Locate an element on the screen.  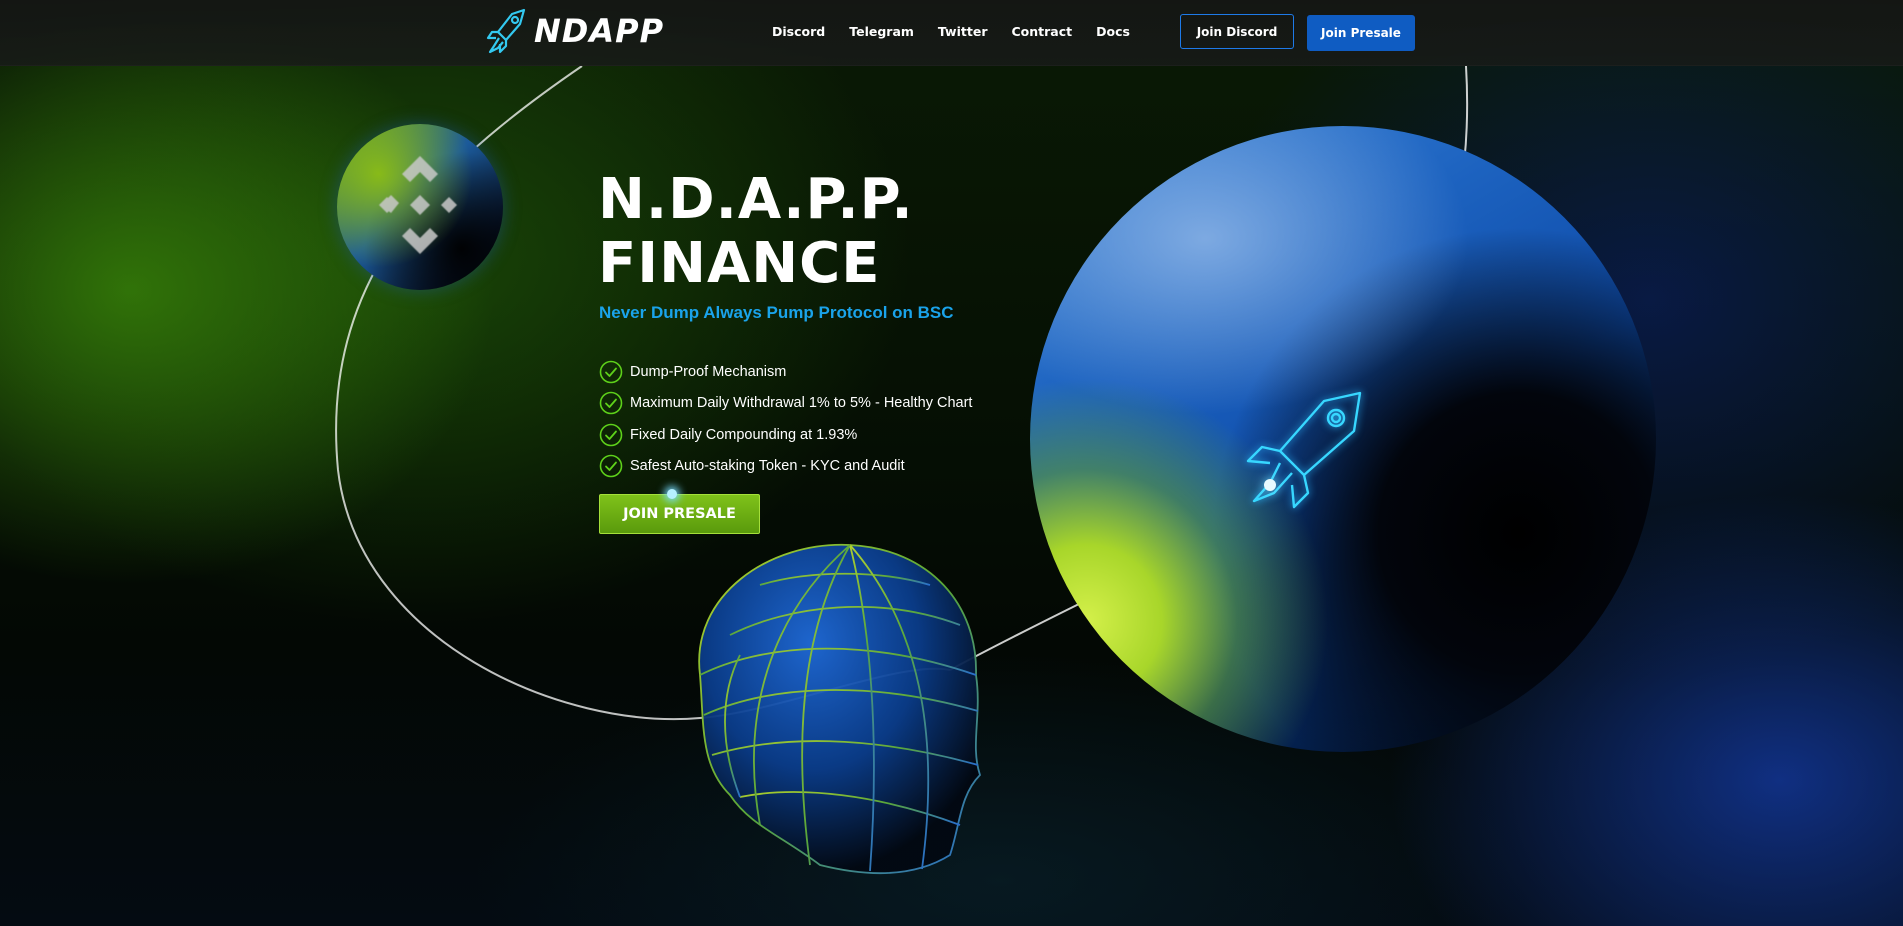
join-presale-header-button: Join Presale is located at coordinates (1361, 33).